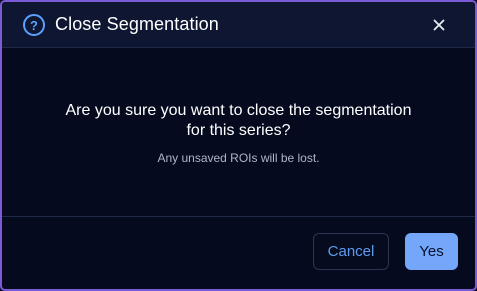 The height and width of the screenshot is (291, 477). I want to click on yes-button: Yes, so click(431, 251).